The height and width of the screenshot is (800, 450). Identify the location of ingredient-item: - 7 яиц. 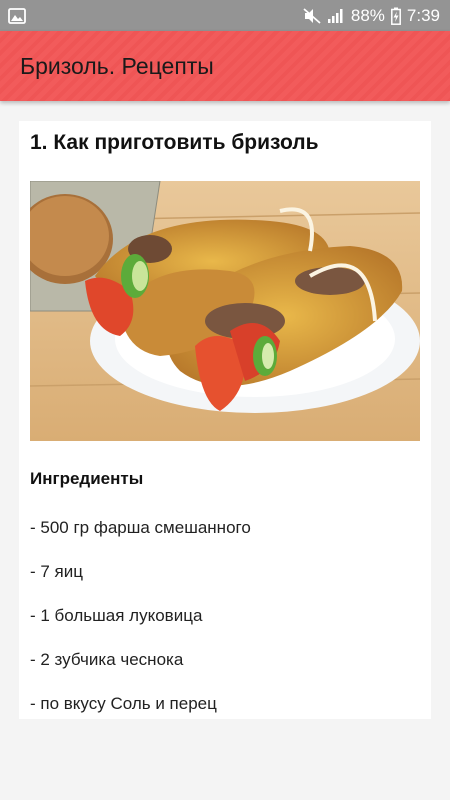
(57, 571).